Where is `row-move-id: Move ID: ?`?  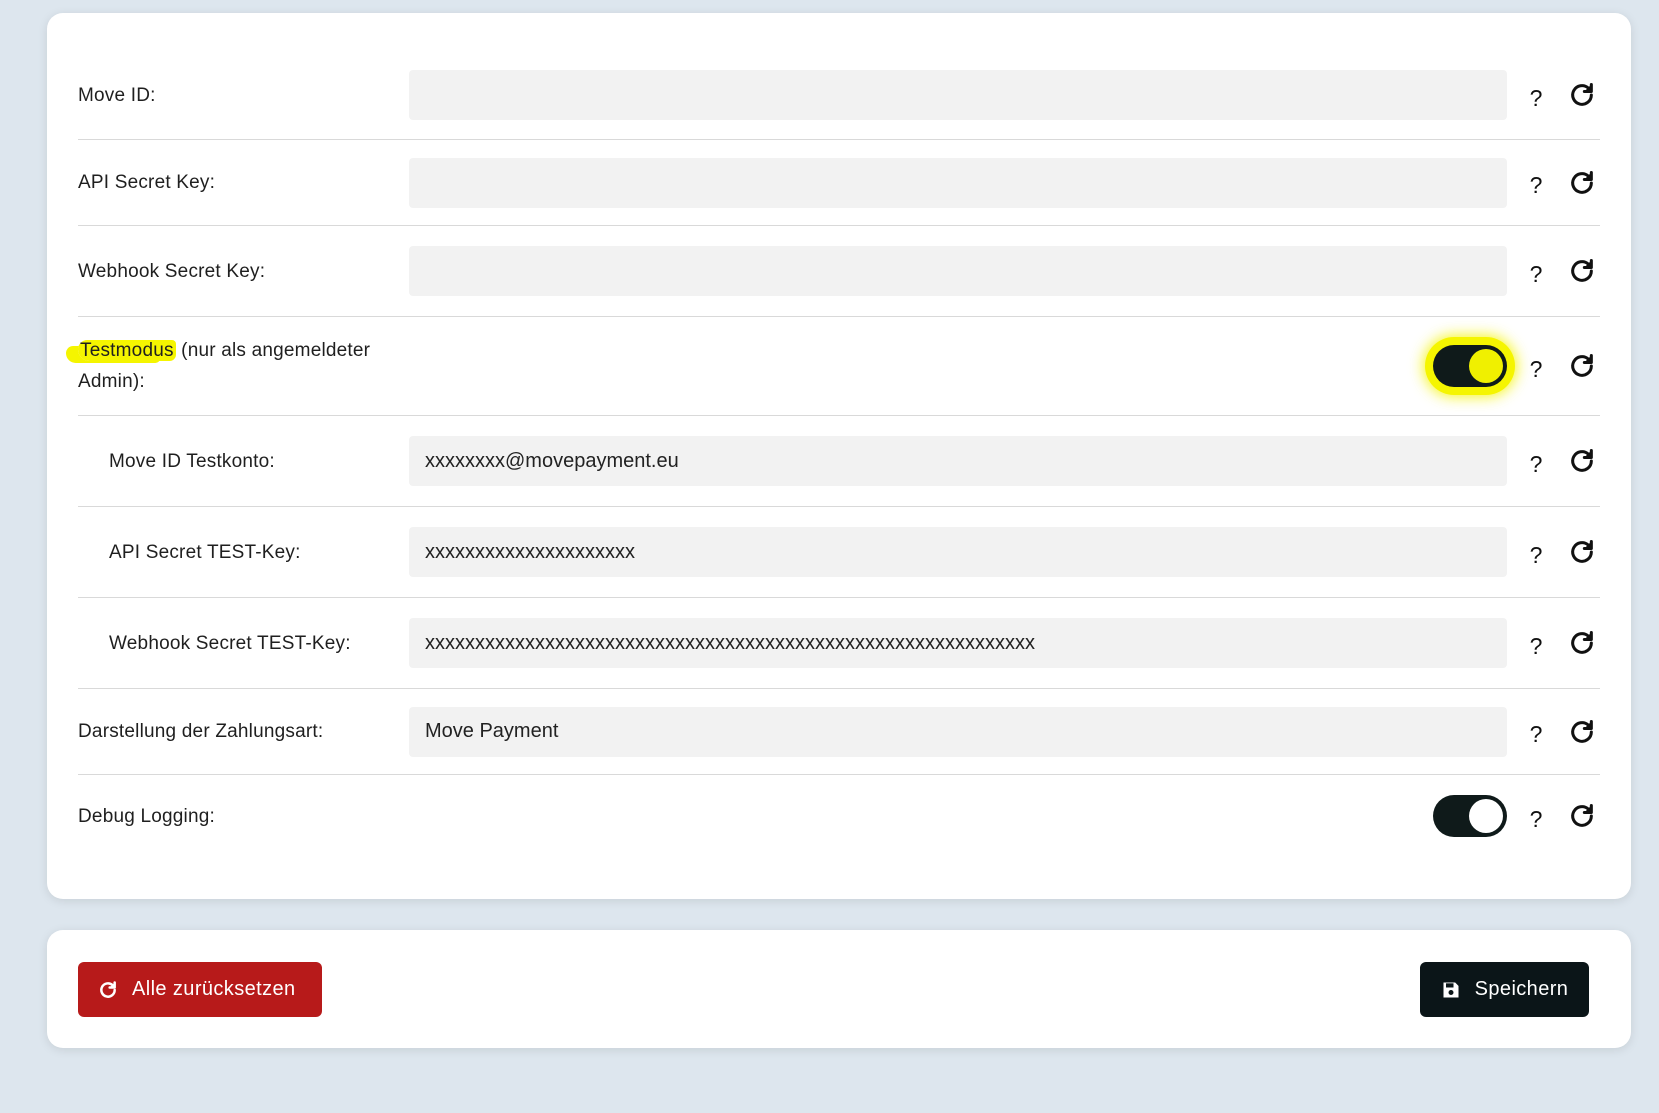
row-move-id: Move ID: ? is located at coordinates (839, 95).